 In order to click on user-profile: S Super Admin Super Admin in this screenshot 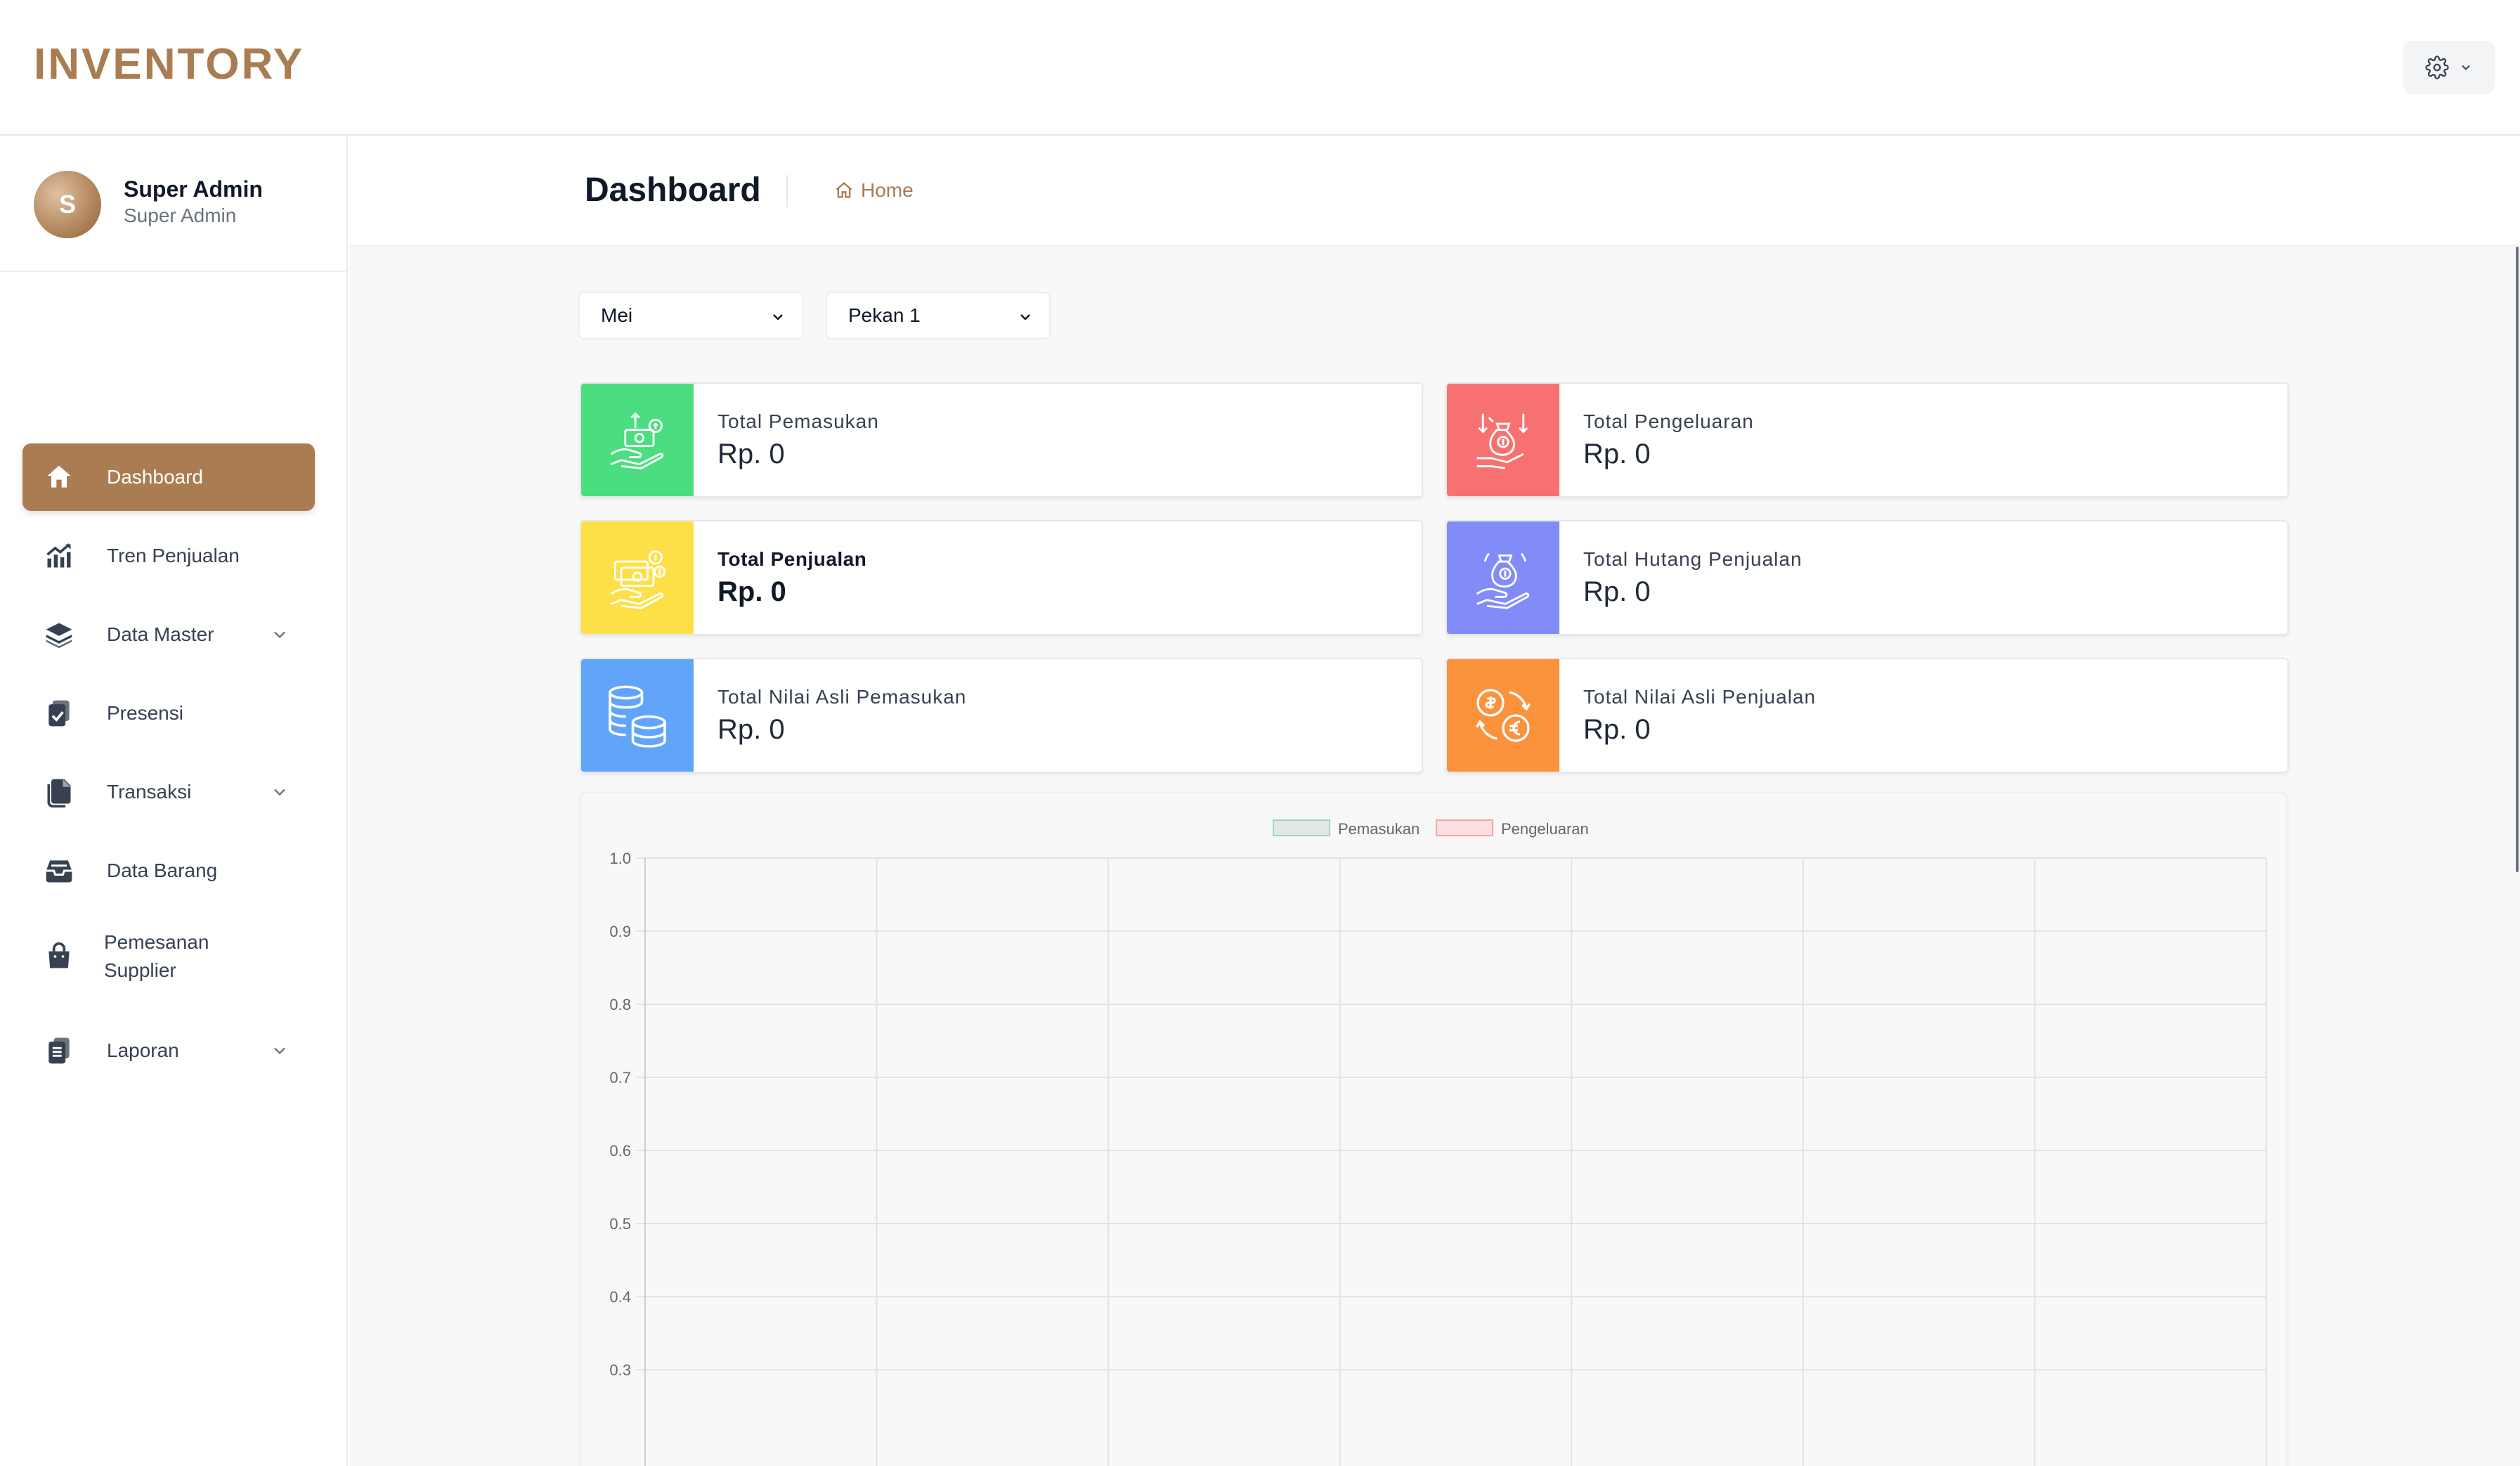, I will do `click(173, 204)`.